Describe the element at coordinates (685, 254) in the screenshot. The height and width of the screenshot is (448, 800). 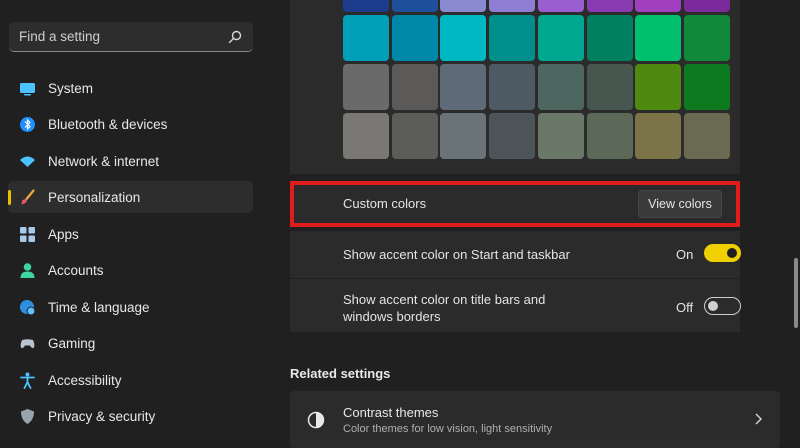
I see `toggle-state-label: On` at that location.